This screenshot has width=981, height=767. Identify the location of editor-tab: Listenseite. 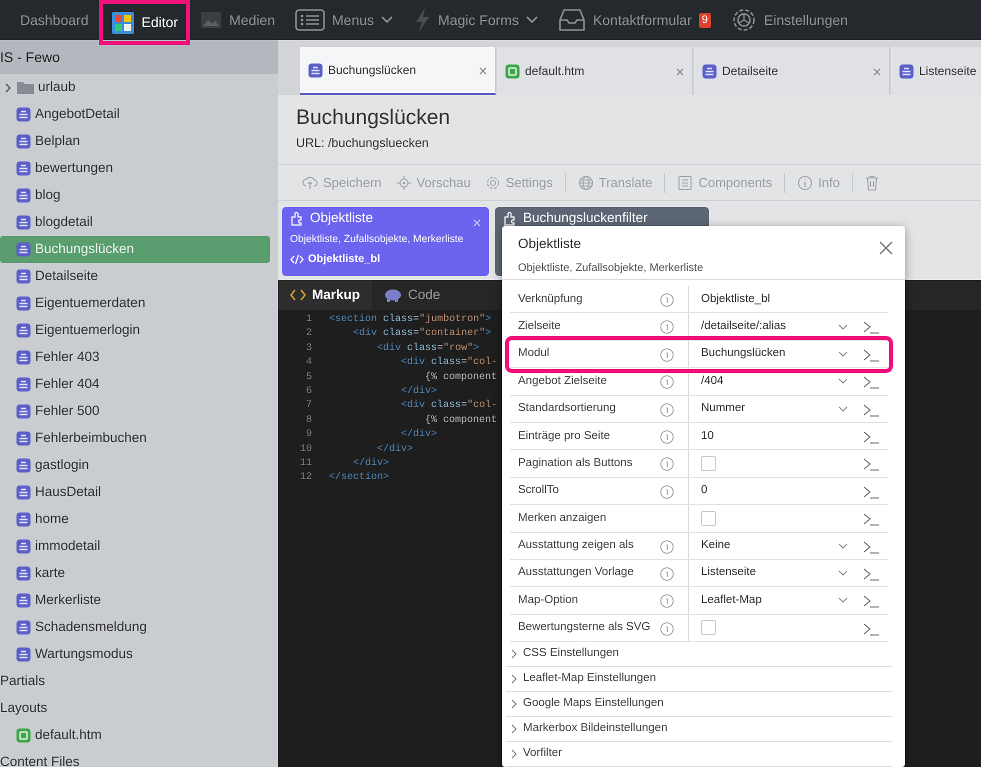
(936, 71).